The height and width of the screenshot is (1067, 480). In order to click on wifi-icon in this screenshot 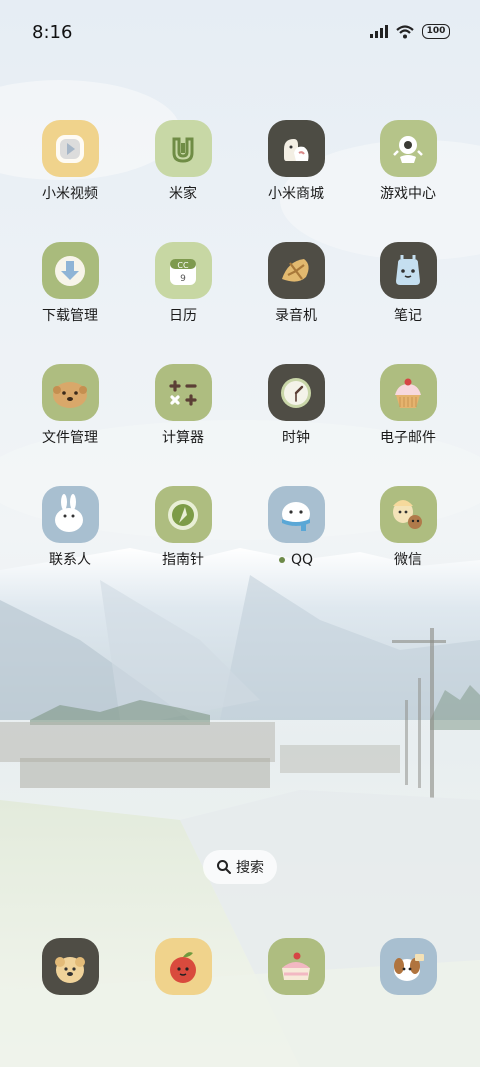, I will do `click(405, 31)`.